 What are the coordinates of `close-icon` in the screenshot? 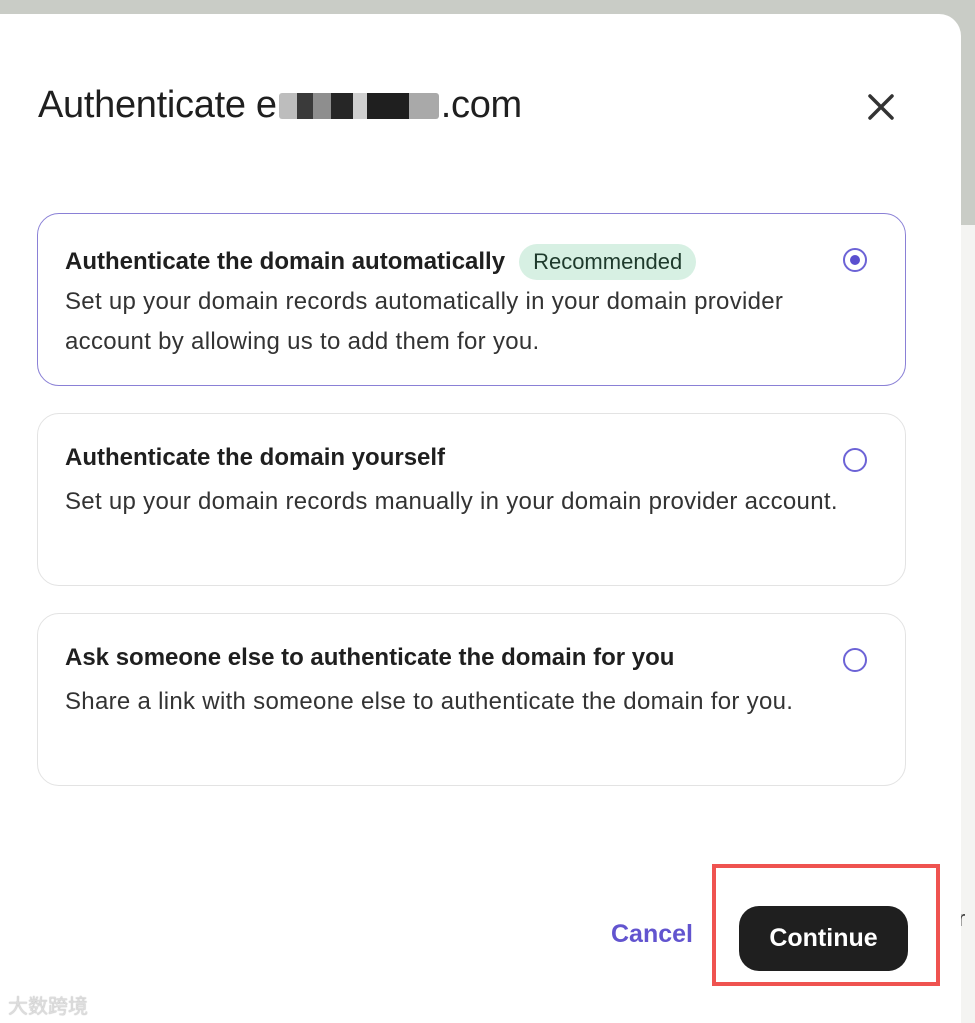 It's located at (881, 107).